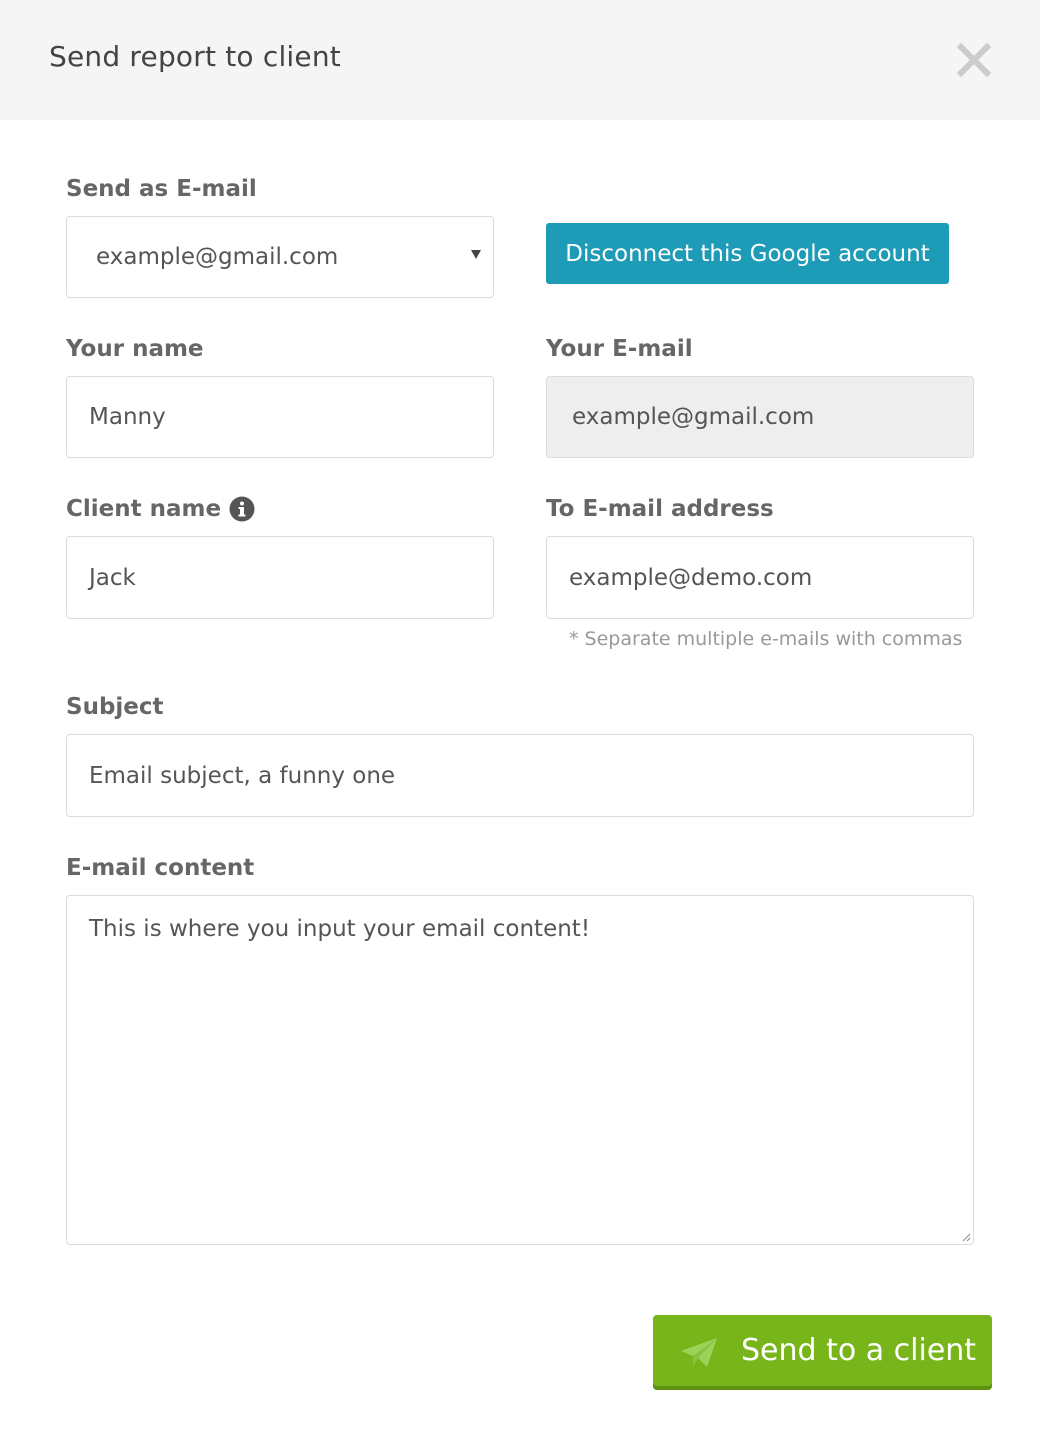 The width and height of the screenshot is (1040, 1435). I want to click on info-icon, so click(242, 509).